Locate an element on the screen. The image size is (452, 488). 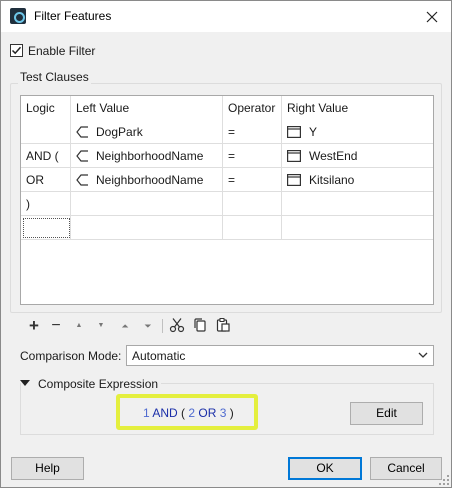
table-header: Logic Left Value Operator Right Value is located at coordinates (227, 108).